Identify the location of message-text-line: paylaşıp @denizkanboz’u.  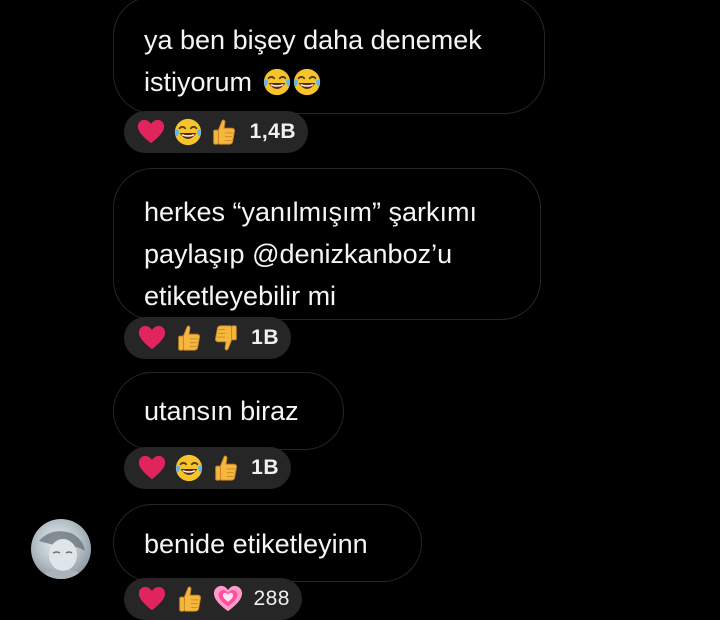
(298, 254).